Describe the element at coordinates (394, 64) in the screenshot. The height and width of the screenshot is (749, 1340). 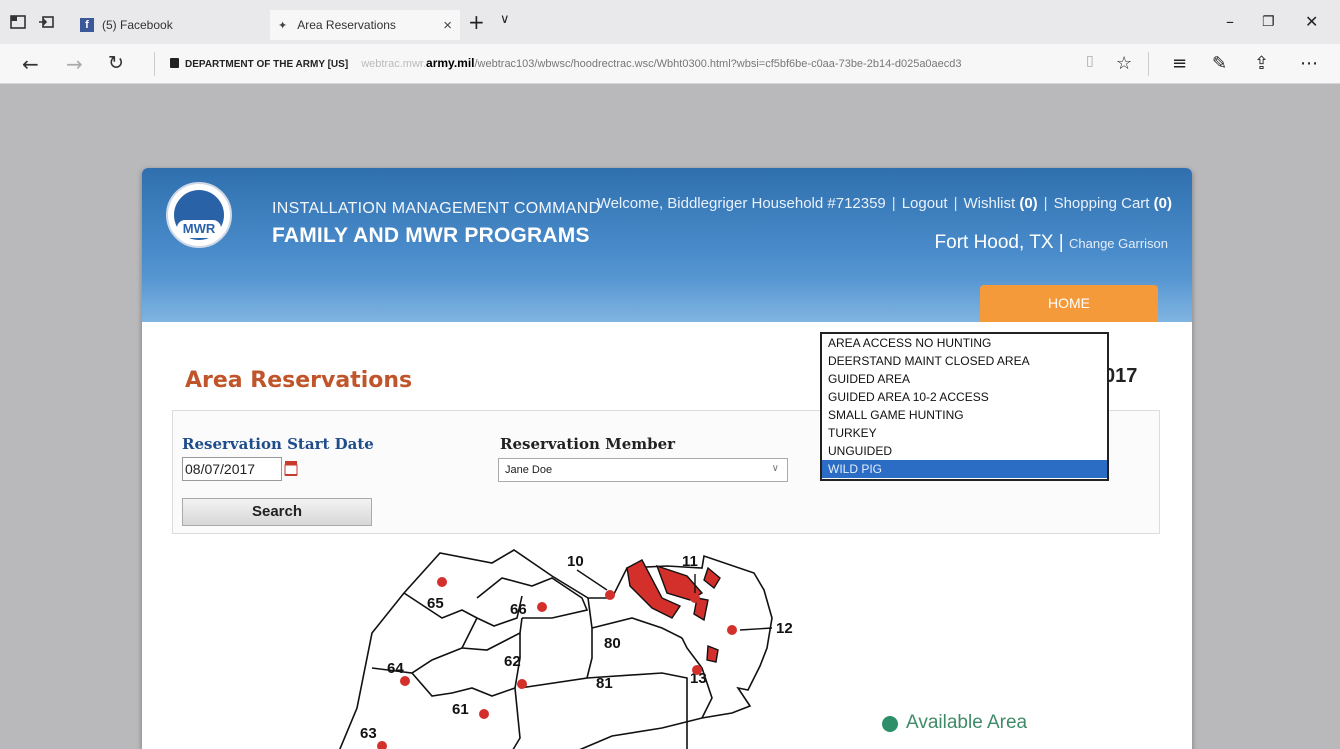
I see `url-prefix: webtrac.mwr.` at that location.